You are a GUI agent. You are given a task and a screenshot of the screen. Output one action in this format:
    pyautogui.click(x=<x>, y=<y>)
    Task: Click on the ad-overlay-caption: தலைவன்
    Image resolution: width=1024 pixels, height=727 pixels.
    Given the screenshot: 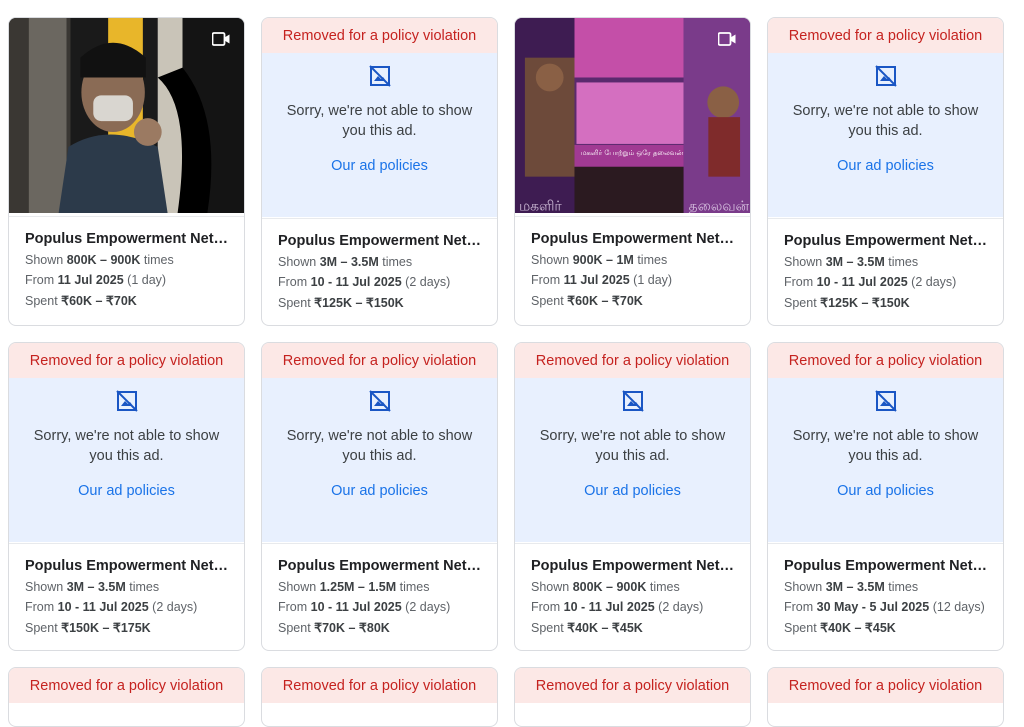 What is the action you would take?
    pyautogui.click(x=719, y=205)
    